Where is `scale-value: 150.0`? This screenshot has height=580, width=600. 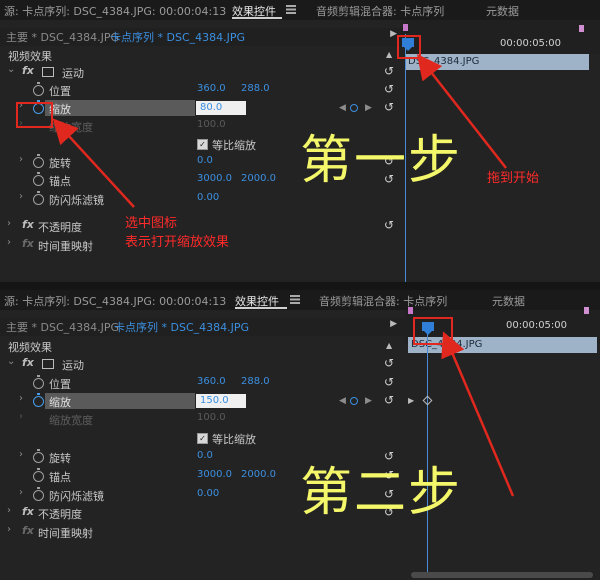 scale-value: 150.0 is located at coordinates (214, 400).